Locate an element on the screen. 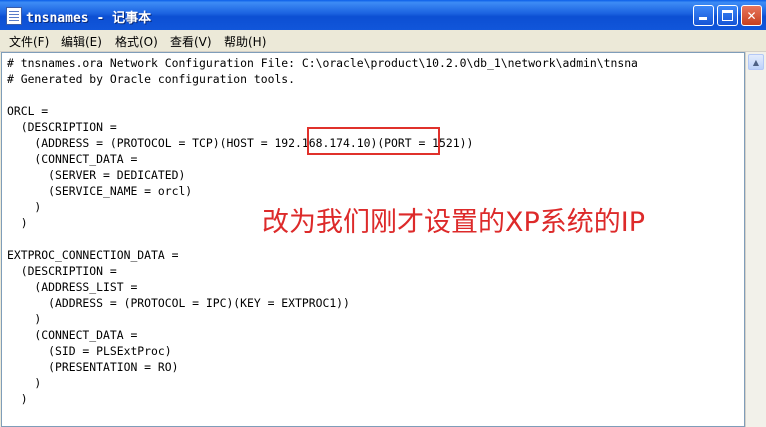  menu-bar: 文件(F) 编辑(E) 格式(O) 查看(V) 帮助(H) is located at coordinates (383, 41).